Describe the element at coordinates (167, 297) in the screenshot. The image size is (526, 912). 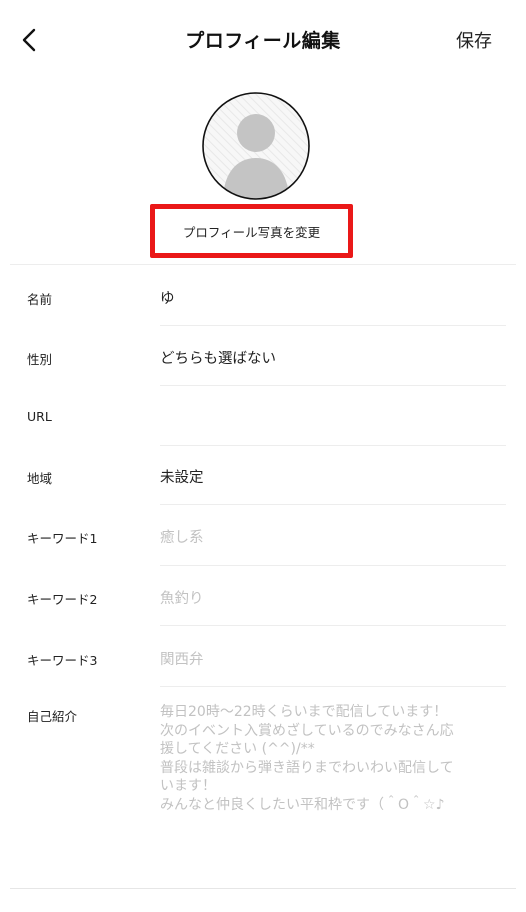
I see `field-name-value: ゆ` at that location.